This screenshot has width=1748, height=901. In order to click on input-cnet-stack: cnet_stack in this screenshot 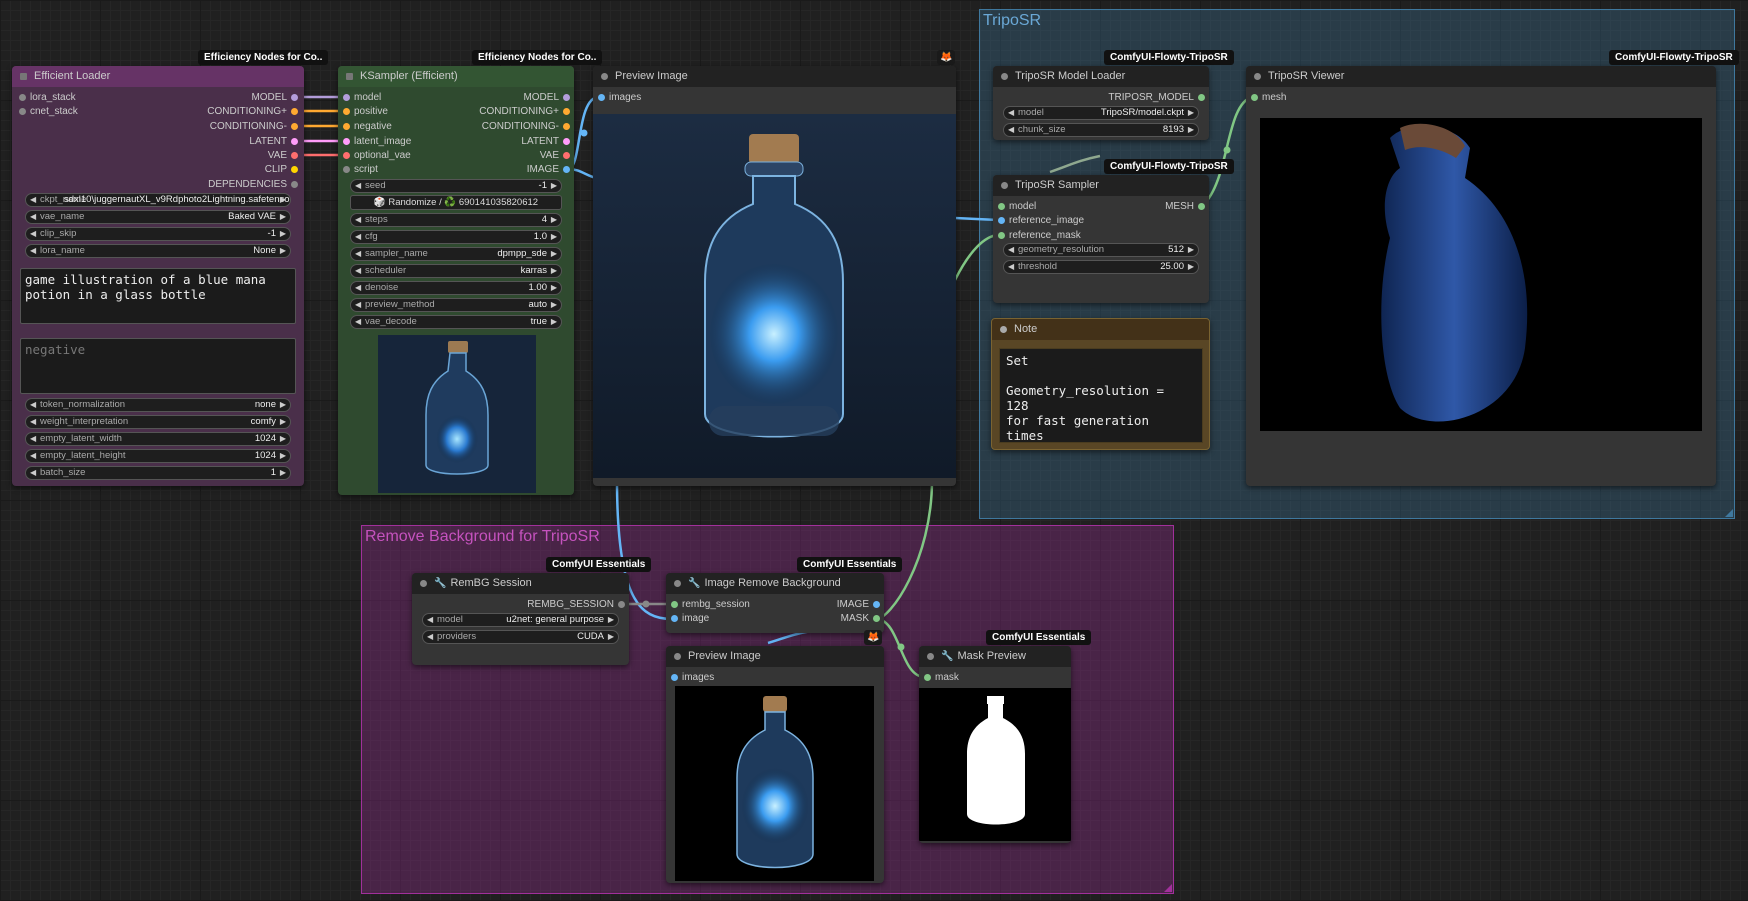, I will do `click(48, 111)`.